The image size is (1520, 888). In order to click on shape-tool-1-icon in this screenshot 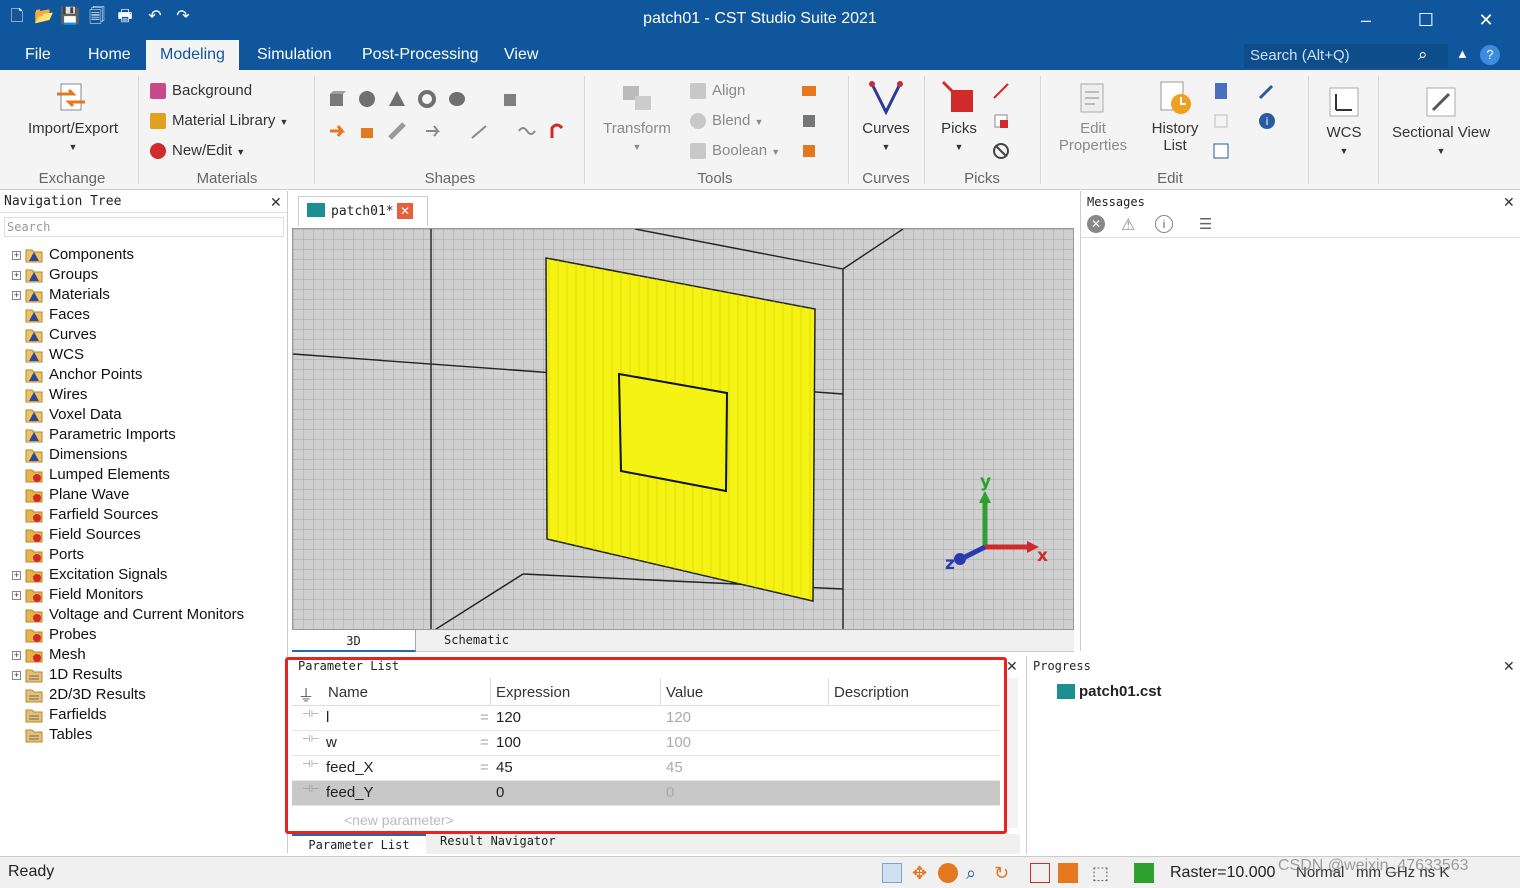, I will do `click(337, 131)`.